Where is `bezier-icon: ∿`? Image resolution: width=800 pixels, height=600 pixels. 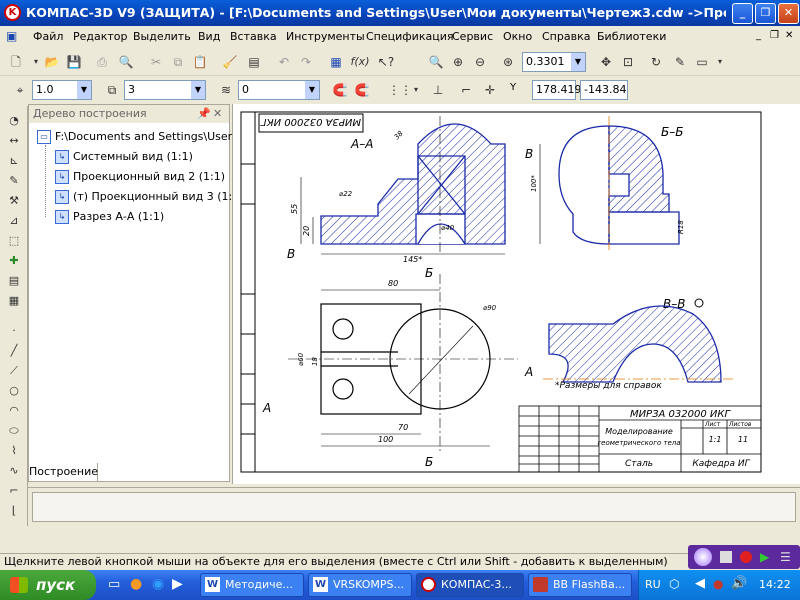 bezier-icon: ∿ is located at coordinates (14, 471).